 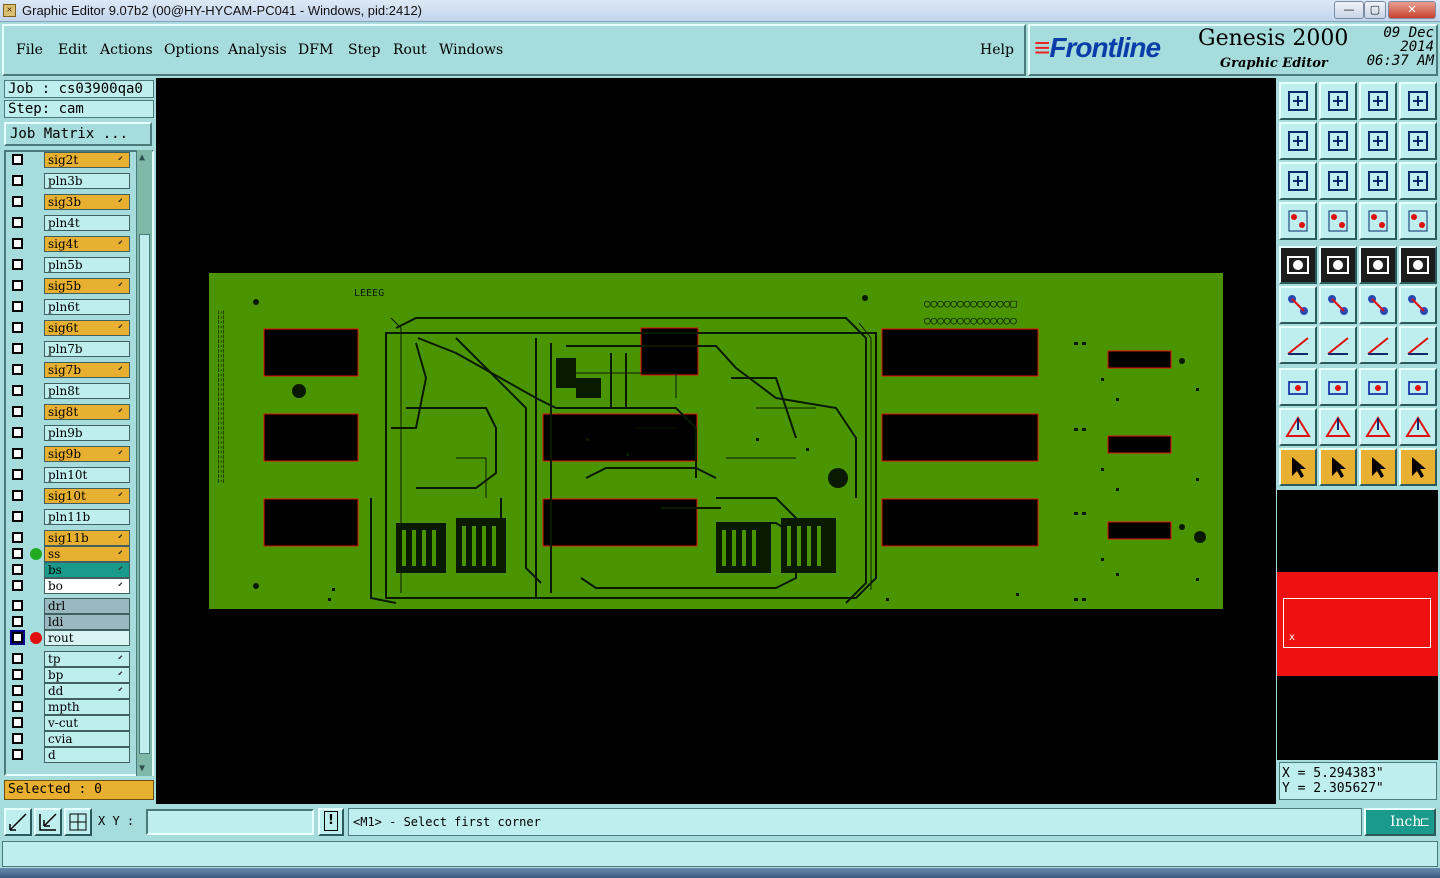 I want to click on mirror-button, so click(x=1418, y=345).